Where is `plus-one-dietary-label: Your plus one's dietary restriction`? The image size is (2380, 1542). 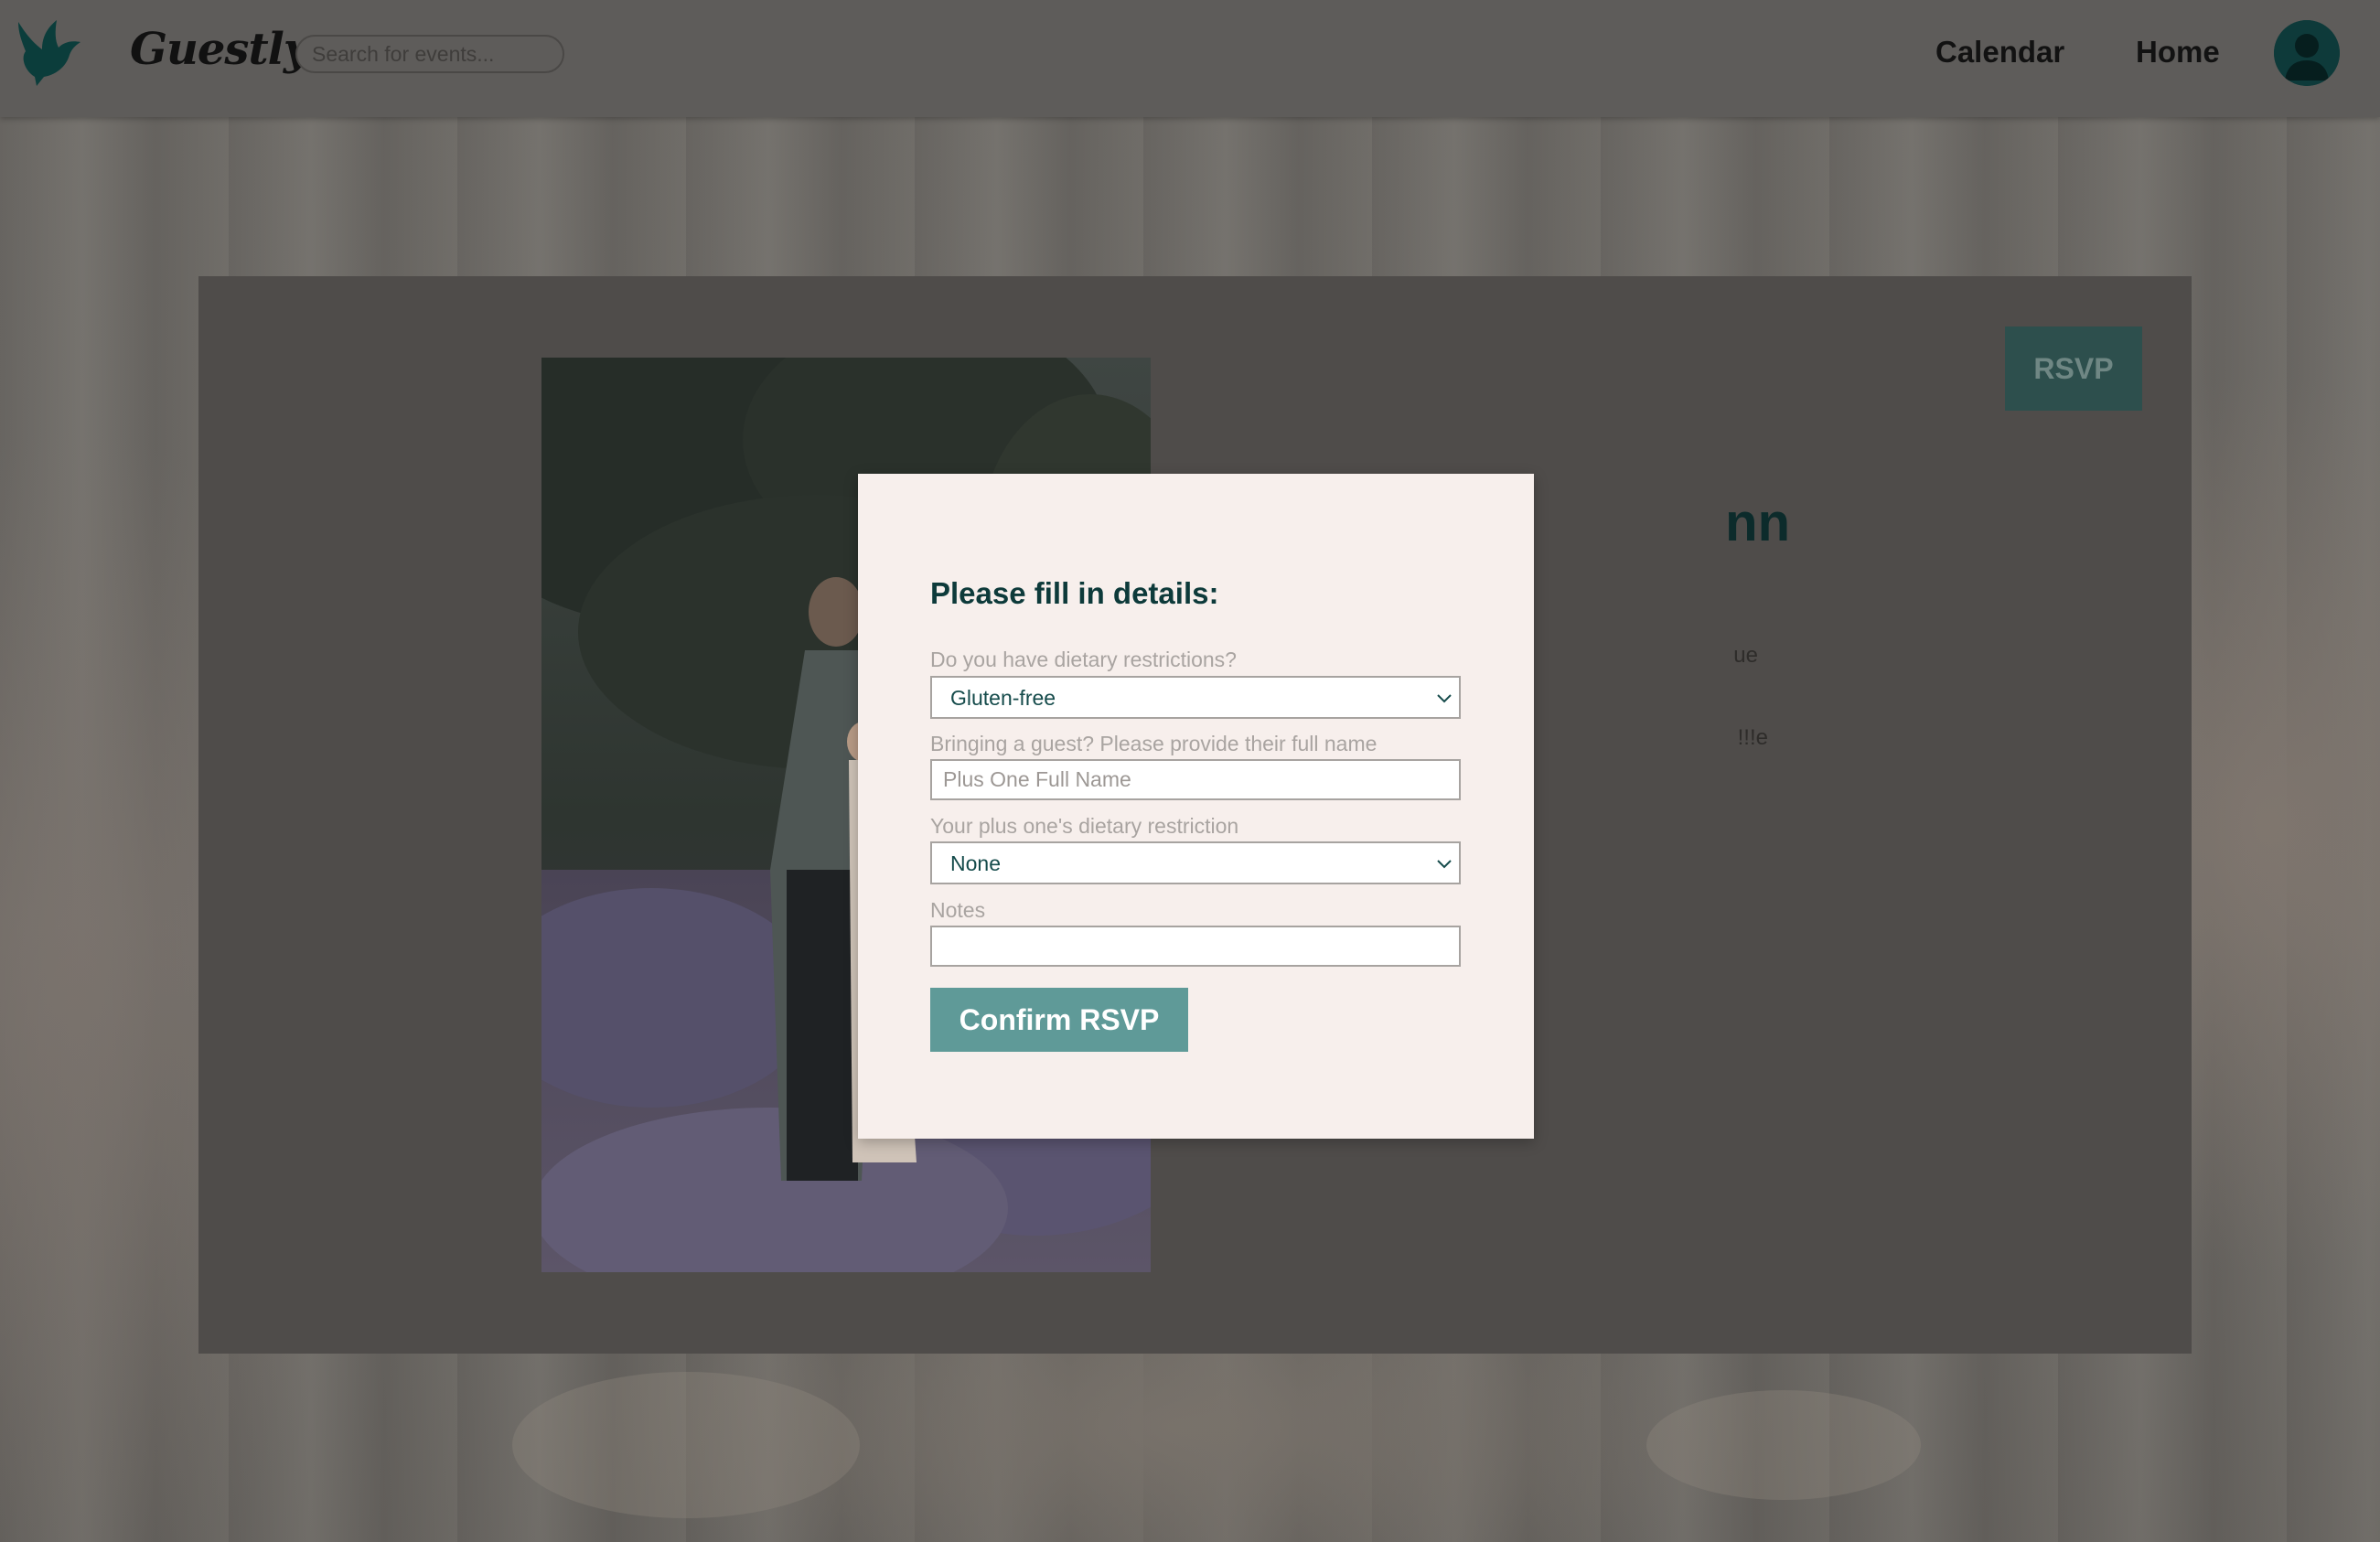 plus-one-dietary-label: Your plus one's dietary restriction is located at coordinates (1084, 826).